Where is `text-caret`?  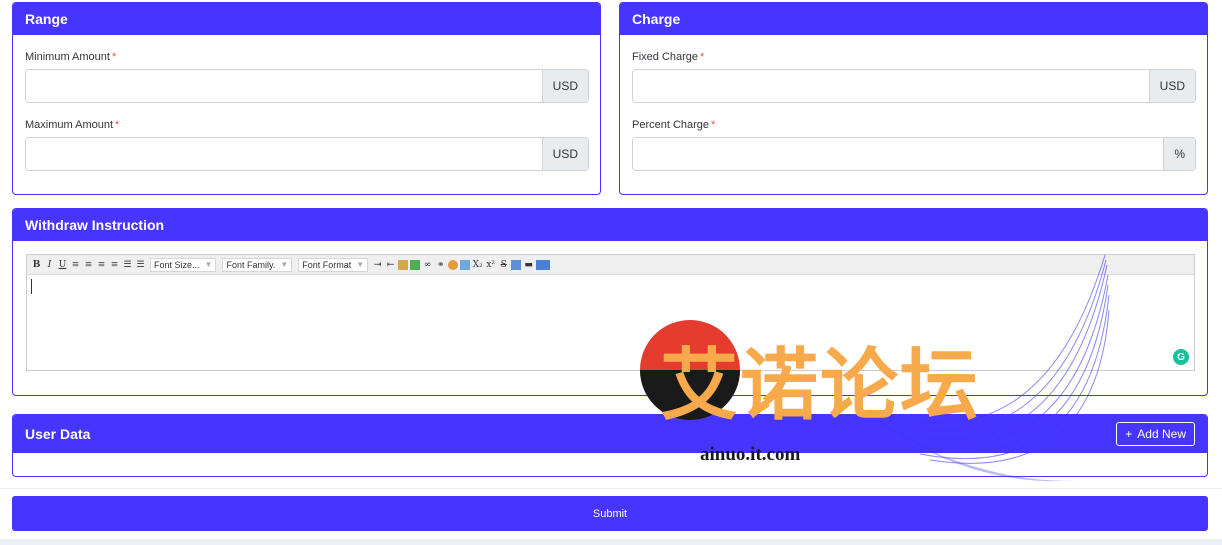
text-caret is located at coordinates (31, 286).